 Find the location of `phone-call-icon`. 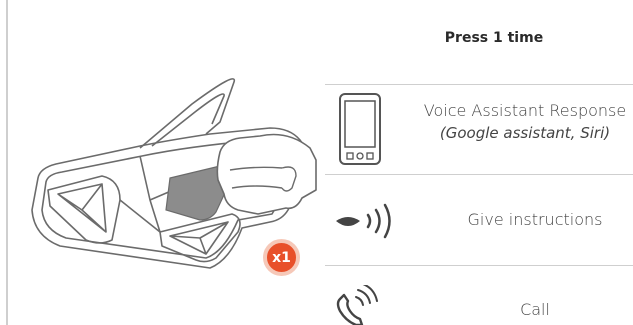

phone-call-icon is located at coordinates (357, 305).